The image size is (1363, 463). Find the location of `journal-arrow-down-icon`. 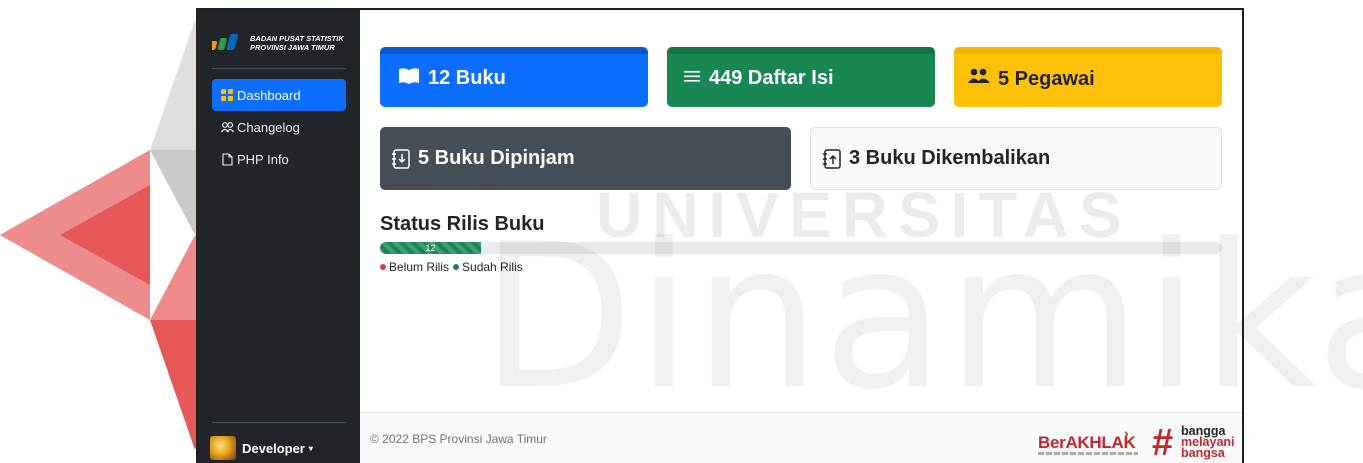

journal-arrow-down-icon is located at coordinates (401, 158).